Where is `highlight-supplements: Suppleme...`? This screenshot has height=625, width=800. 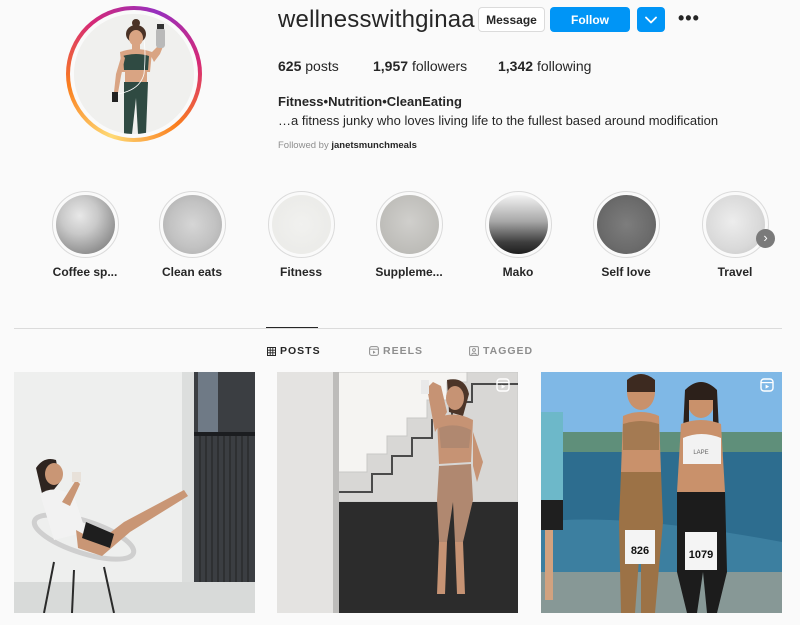
highlight-supplements: Suppleme... is located at coordinates (409, 235).